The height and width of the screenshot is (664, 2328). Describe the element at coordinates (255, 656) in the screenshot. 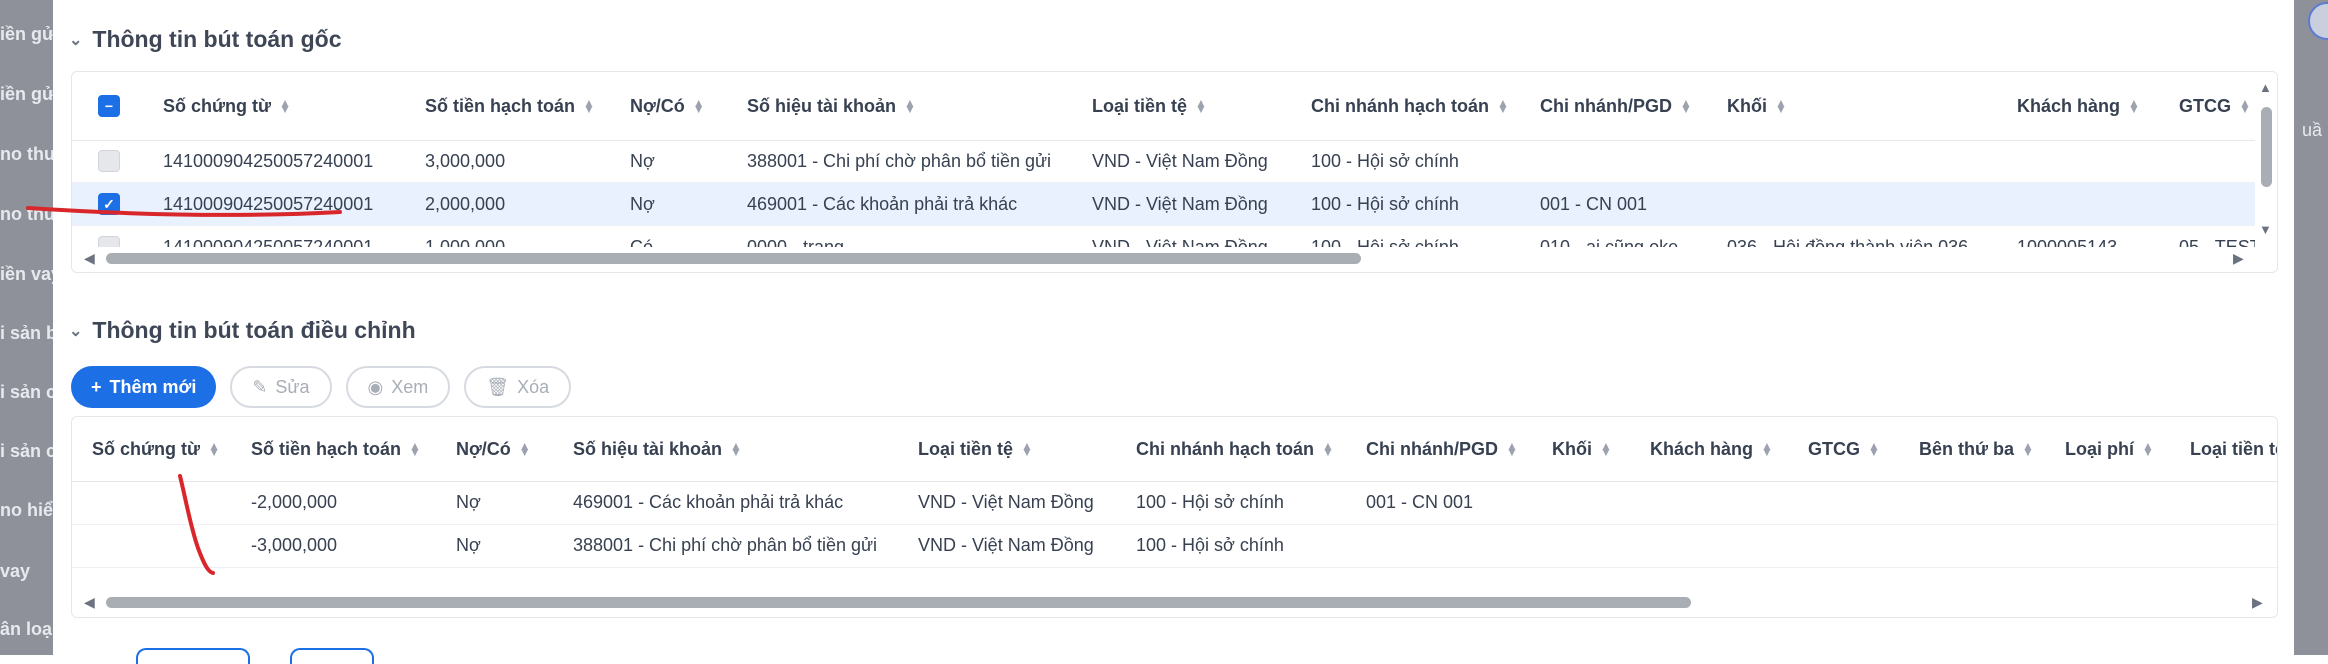

I see `footer-buttons` at that location.